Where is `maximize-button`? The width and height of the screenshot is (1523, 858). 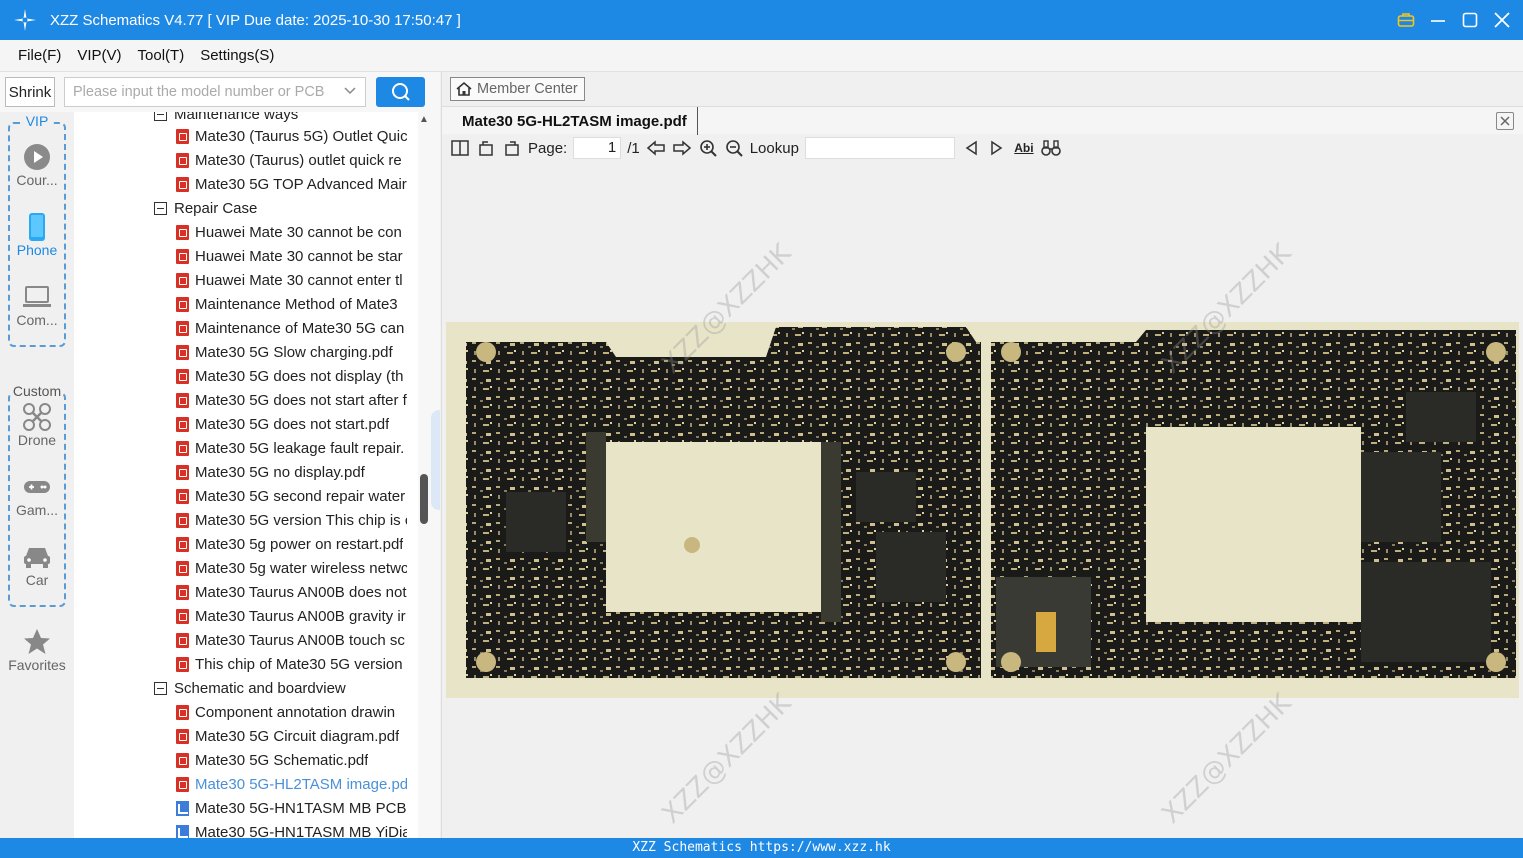
maximize-button is located at coordinates (1470, 20).